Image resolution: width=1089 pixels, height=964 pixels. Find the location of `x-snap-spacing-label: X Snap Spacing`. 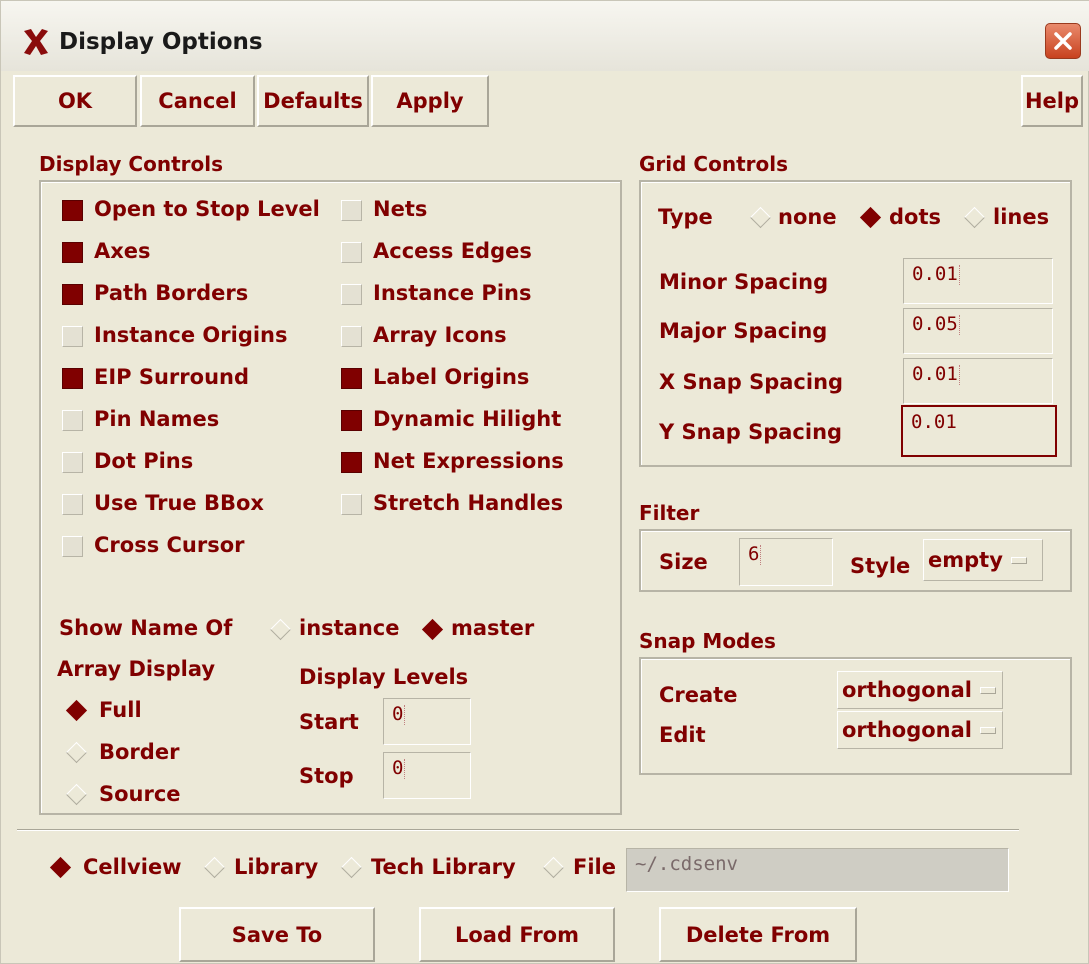

x-snap-spacing-label: X Snap Spacing is located at coordinates (751, 382).